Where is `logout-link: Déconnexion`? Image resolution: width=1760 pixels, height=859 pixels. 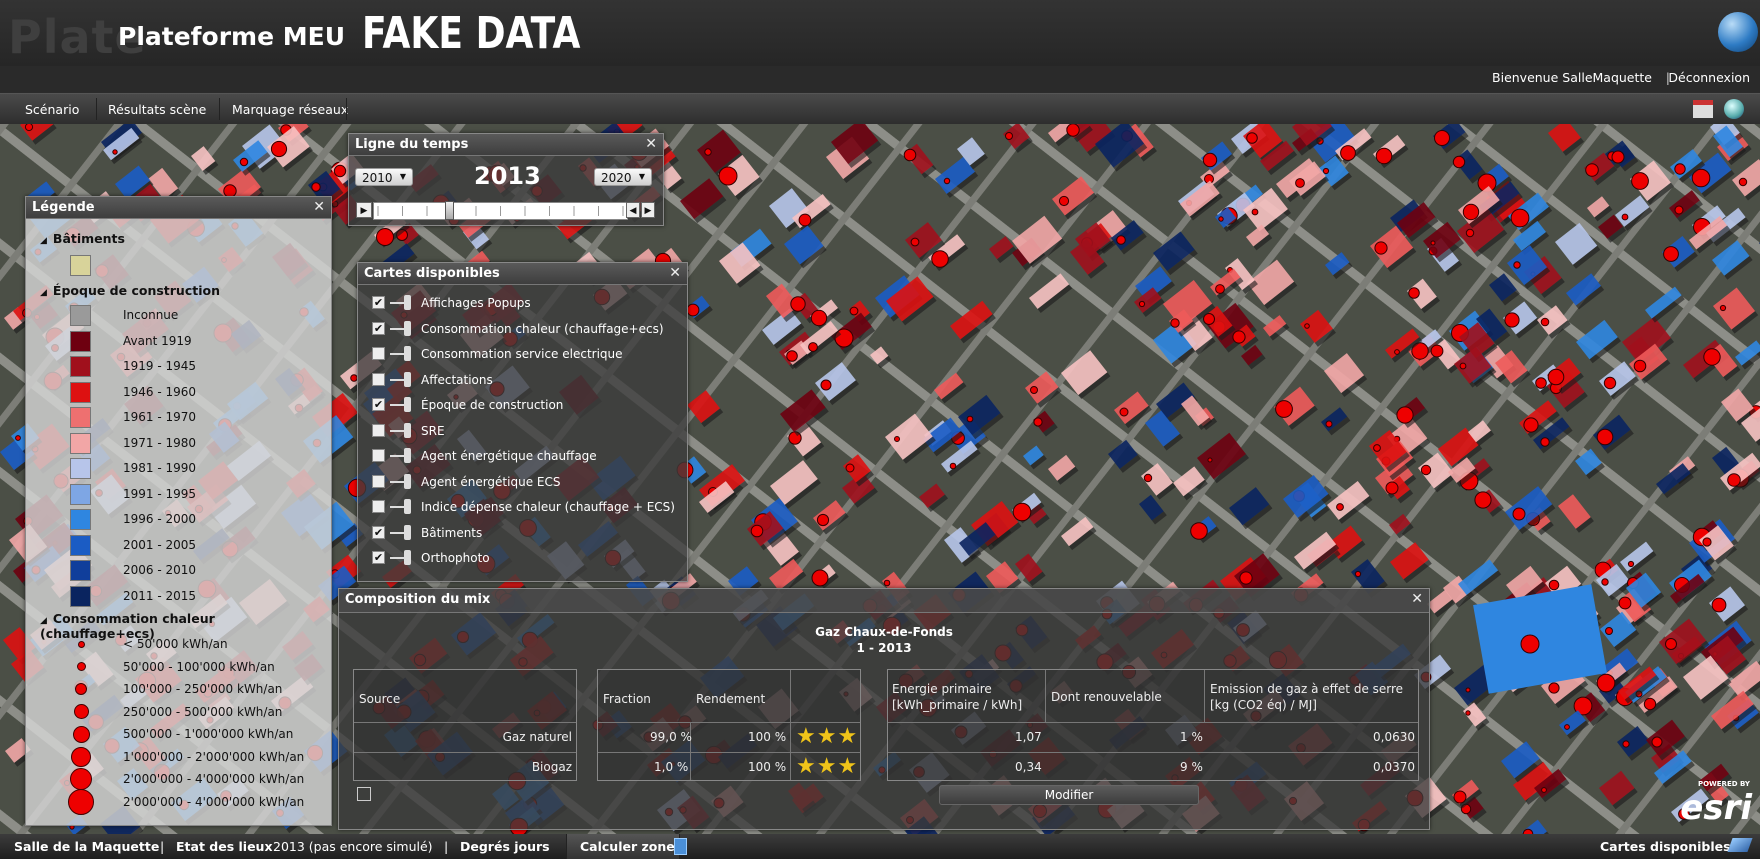
logout-link: Déconnexion is located at coordinates (1709, 77).